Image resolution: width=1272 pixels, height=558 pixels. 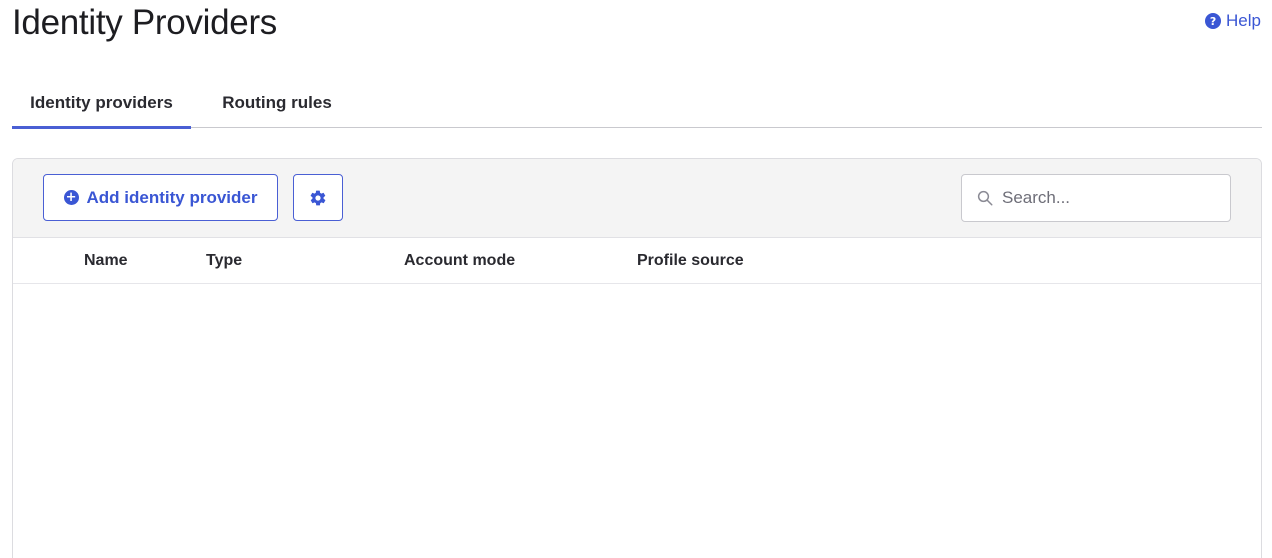 I want to click on settings-button, so click(x=318, y=197).